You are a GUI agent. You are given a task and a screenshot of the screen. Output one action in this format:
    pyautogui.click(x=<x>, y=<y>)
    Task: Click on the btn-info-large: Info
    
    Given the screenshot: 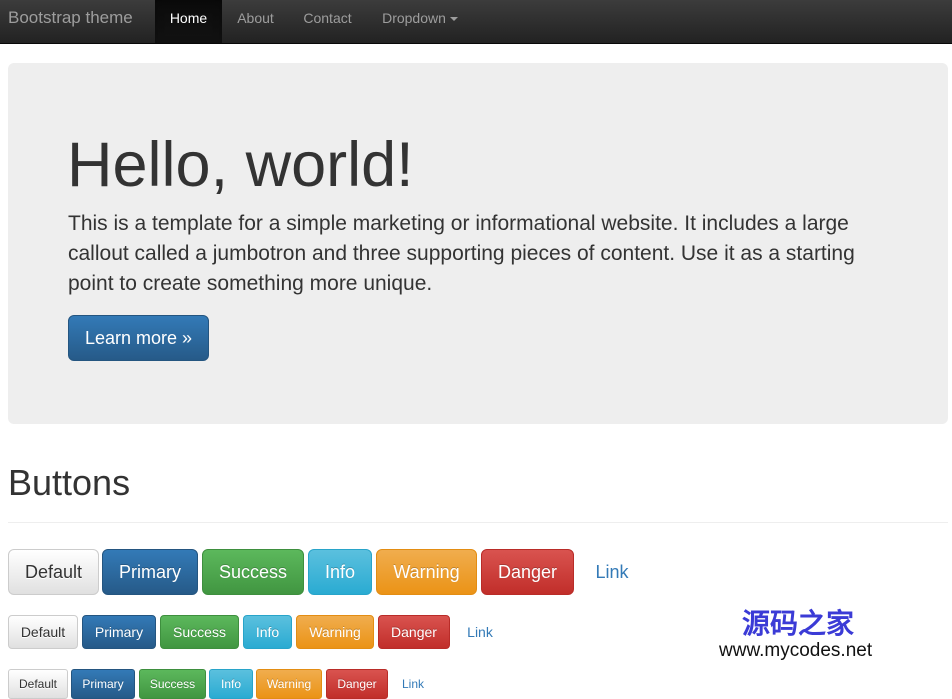 What is the action you would take?
    pyautogui.click(x=340, y=572)
    